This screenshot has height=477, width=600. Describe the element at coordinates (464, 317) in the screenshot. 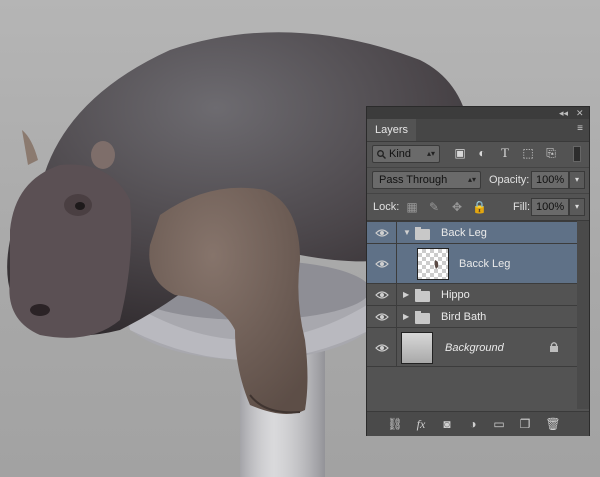

I see `layer-name: Bird Bath` at that location.